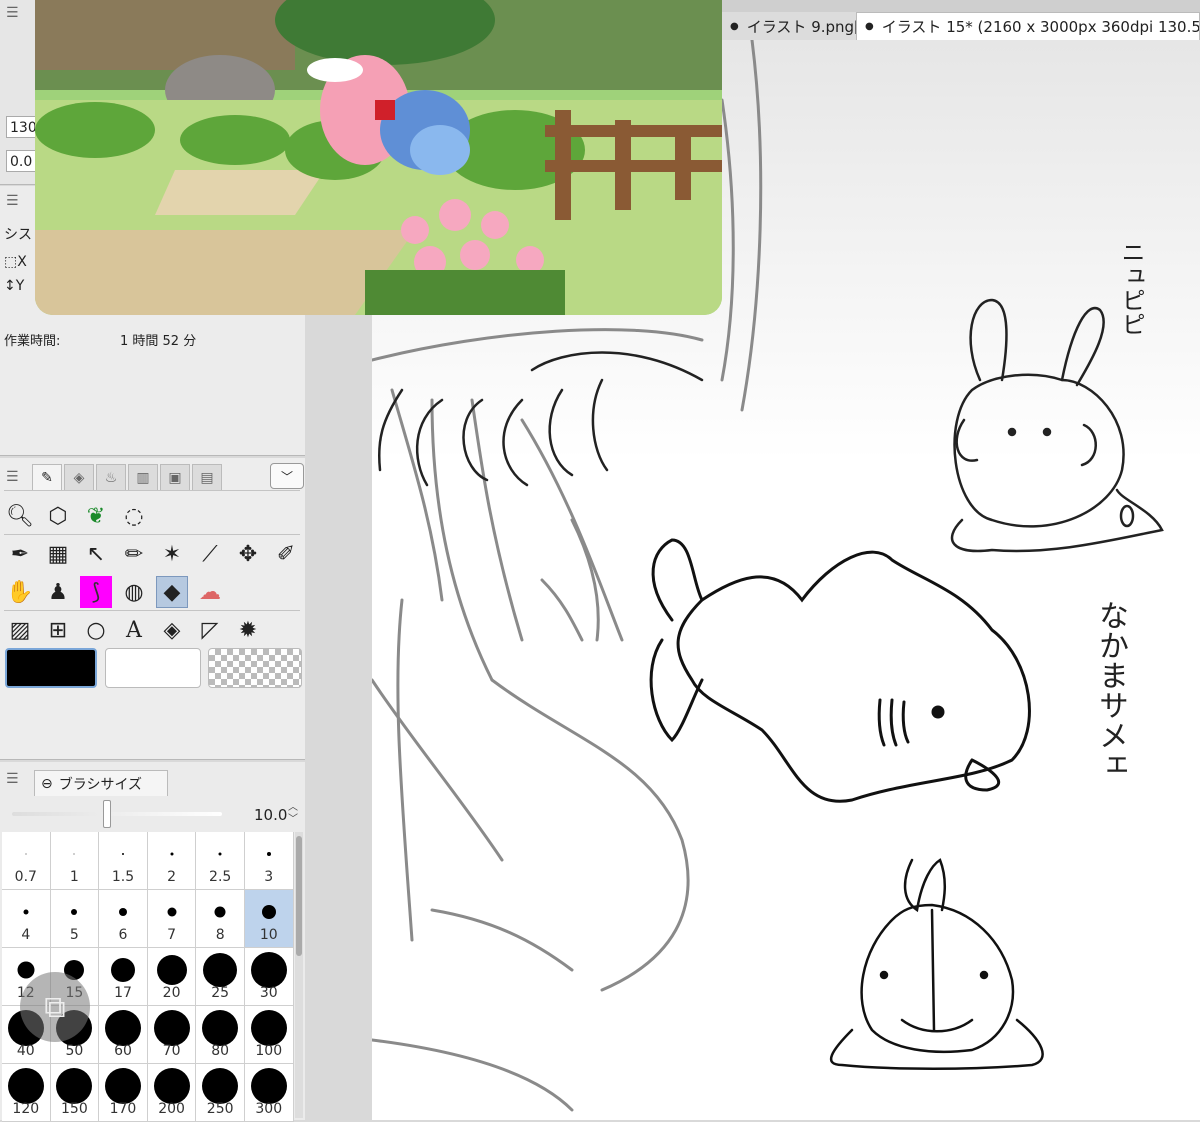 This screenshot has height=1122, width=1200. What do you see at coordinates (134, 516) in the screenshot?
I see `lasso-icon: ◌` at bounding box center [134, 516].